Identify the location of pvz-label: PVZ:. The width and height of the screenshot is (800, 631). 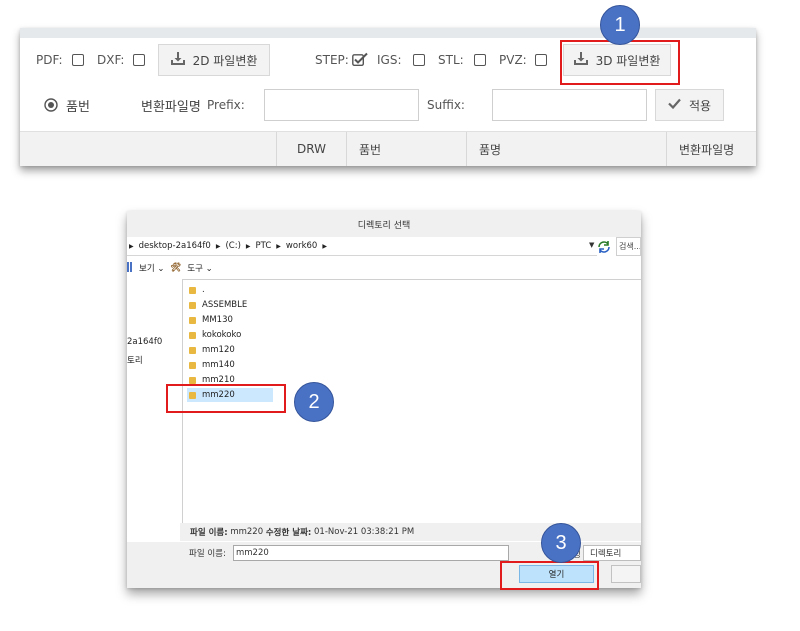
(513, 60).